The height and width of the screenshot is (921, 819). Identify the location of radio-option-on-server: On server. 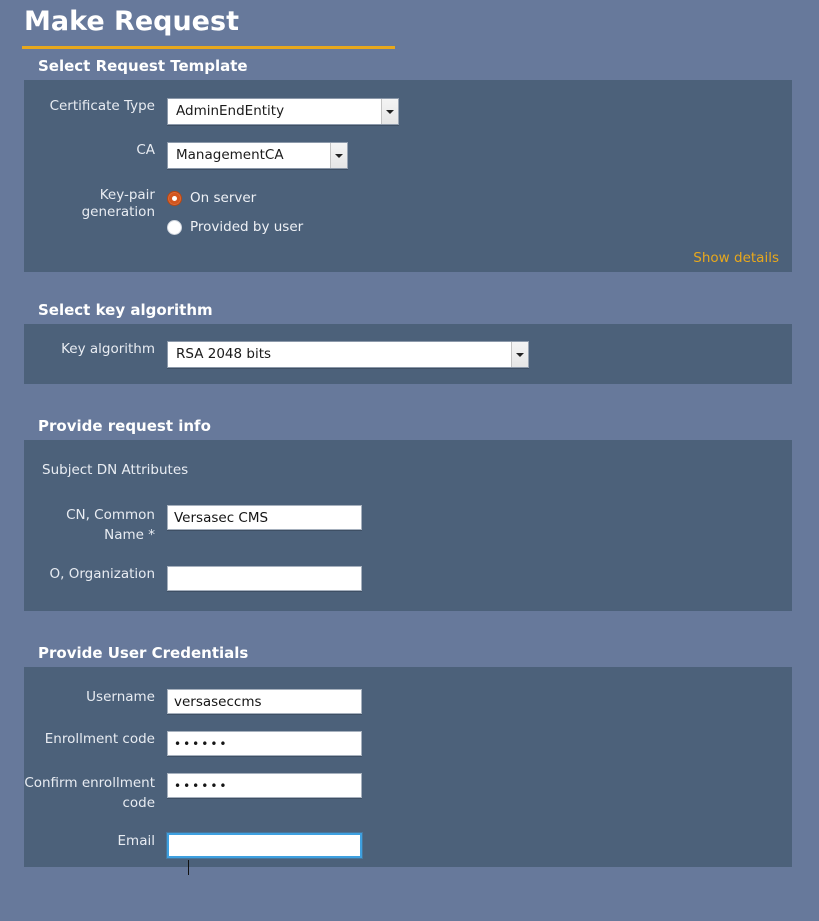
(479, 198).